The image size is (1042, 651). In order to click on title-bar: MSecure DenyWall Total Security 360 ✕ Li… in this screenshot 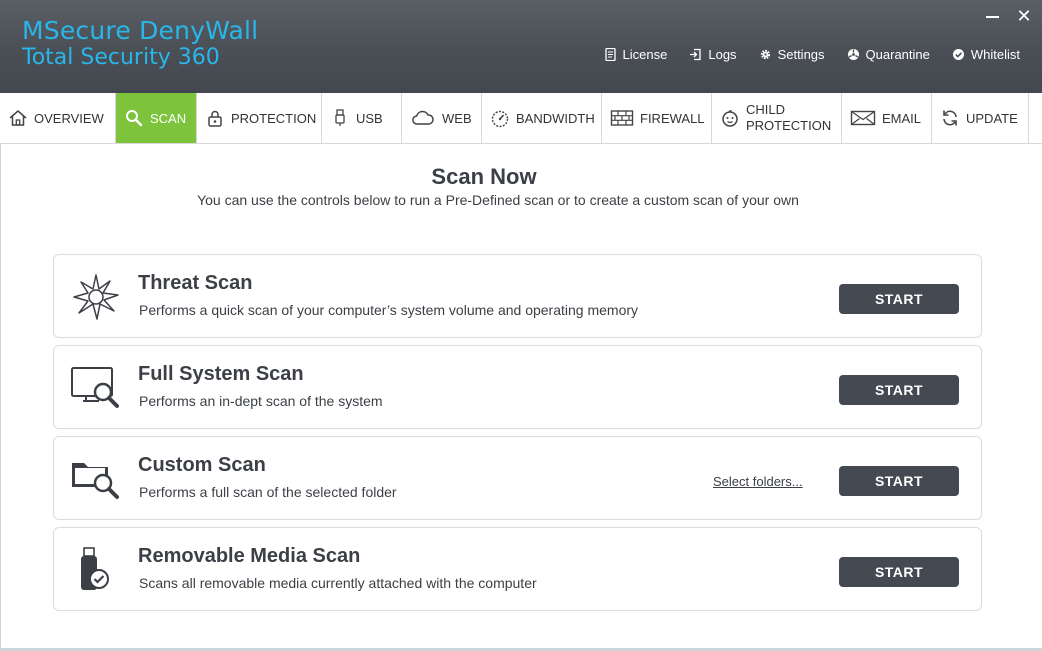, I will do `click(521, 46)`.